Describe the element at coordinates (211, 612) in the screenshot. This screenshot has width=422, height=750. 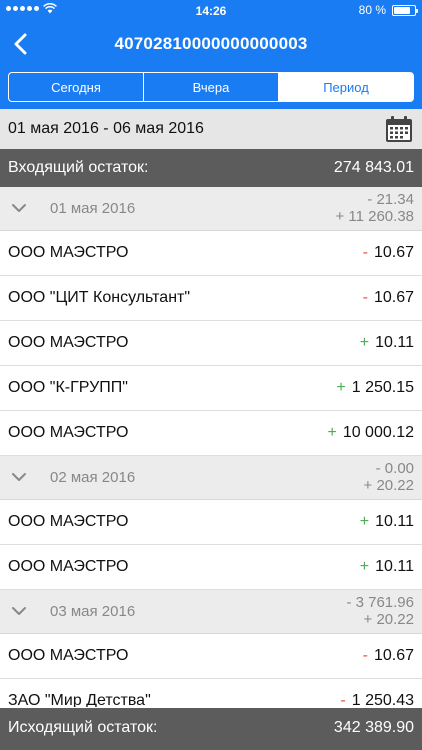
I see `day-group-header: 03 мая 2016 - 3 761.96 + 20.22` at that location.